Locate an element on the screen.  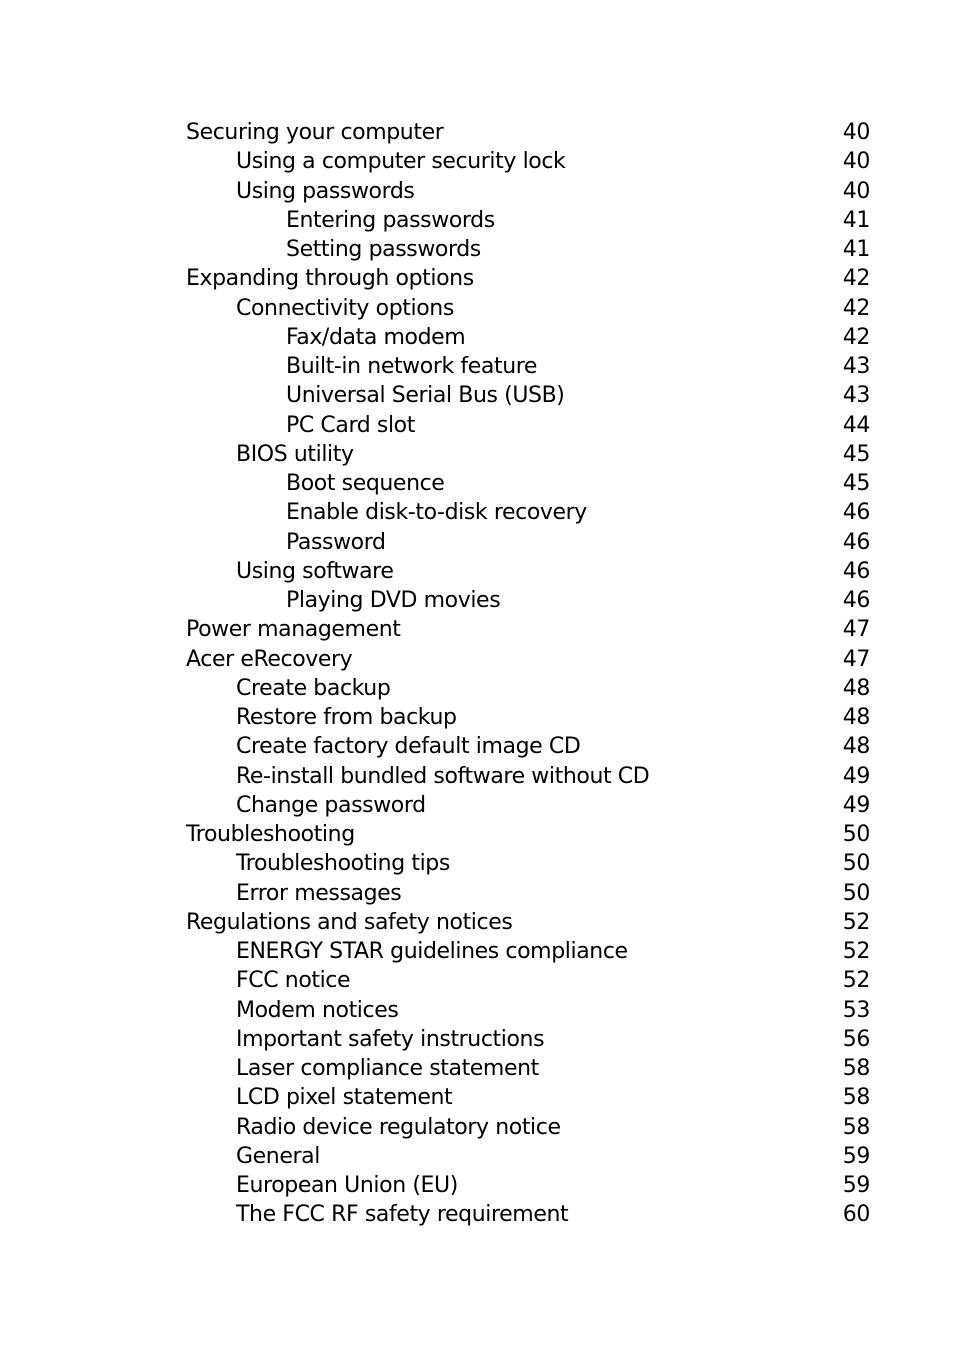
toc-entry-title: Important safety instructions is located at coordinates (365, 1039).